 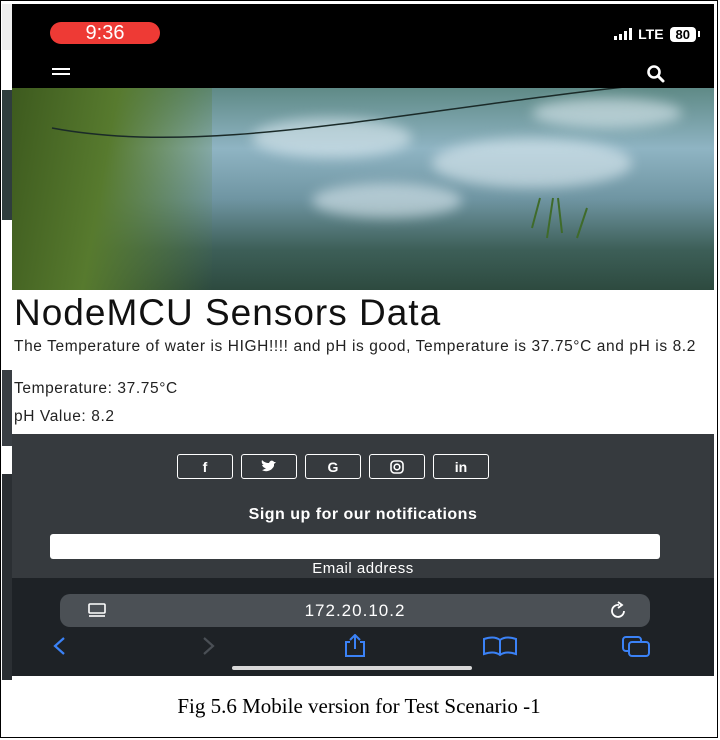 I want to click on bookmarks-icon, so click(x=500, y=646).